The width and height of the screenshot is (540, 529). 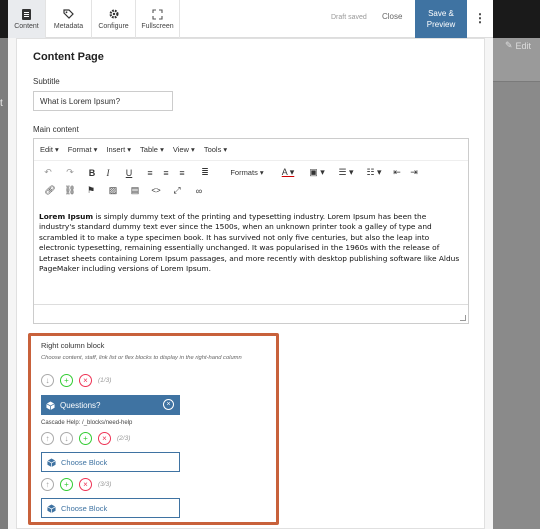 What do you see at coordinates (158, 14) in the screenshot?
I see `fullscreen-icon` at bounding box center [158, 14].